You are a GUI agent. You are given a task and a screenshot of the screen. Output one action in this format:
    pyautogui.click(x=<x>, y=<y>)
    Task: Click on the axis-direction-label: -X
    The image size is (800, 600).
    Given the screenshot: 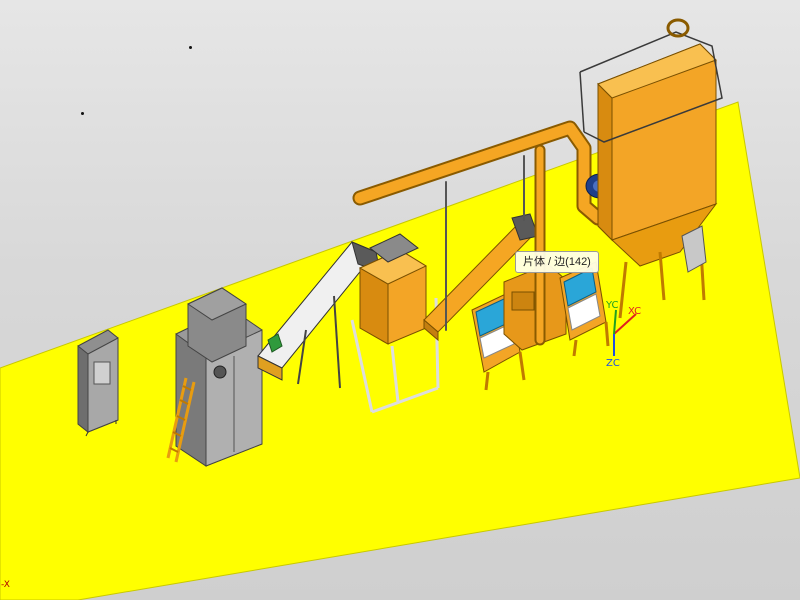 What is the action you would take?
    pyautogui.click(x=5, y=585)
    